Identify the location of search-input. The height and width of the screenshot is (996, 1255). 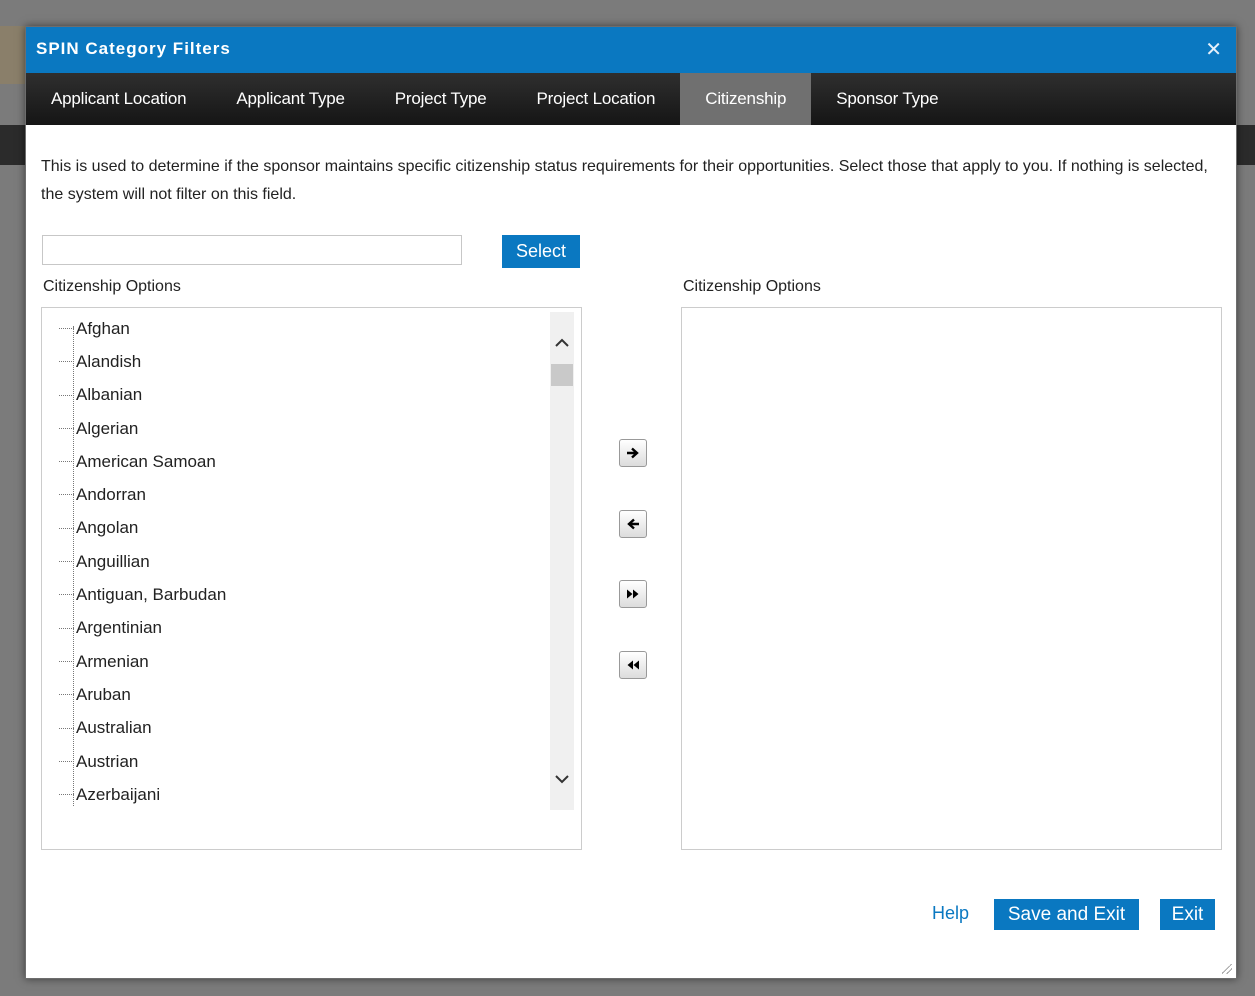
(252, 250).